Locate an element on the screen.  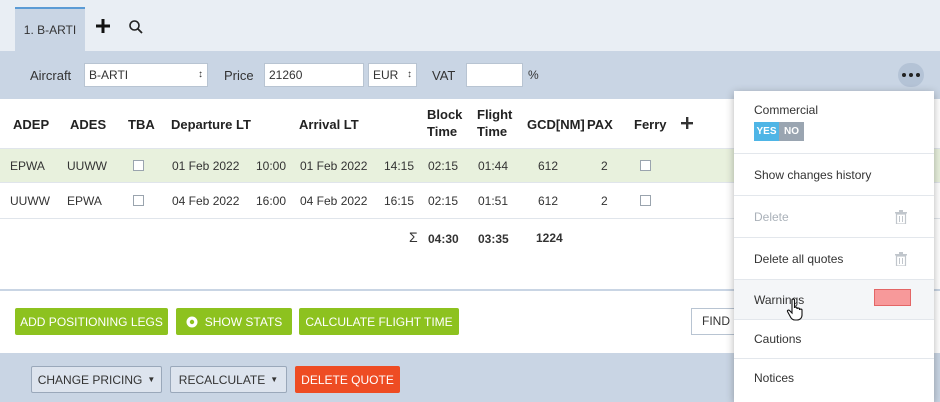
cell-arrival-time: 14:15 is located at coordinates (399, 166).